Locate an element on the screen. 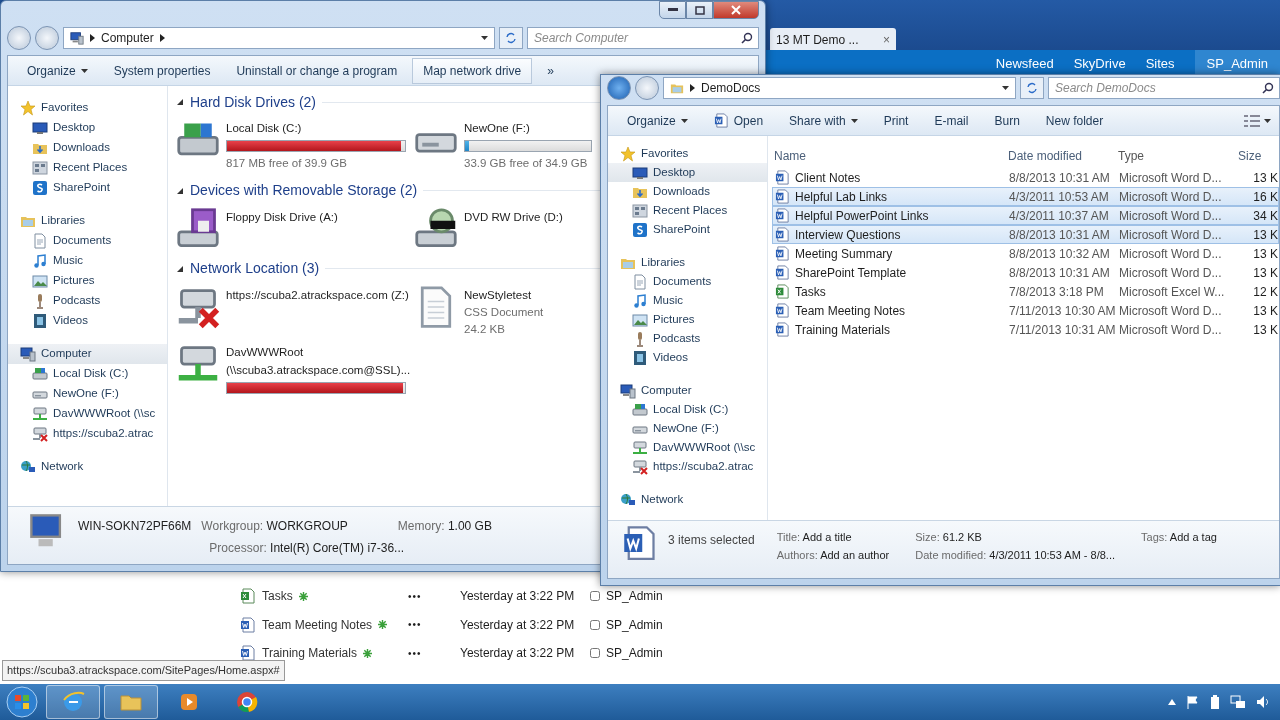 This screenshot has width=1280, height=720. column-header: Name is located at coordinates (890, 156).